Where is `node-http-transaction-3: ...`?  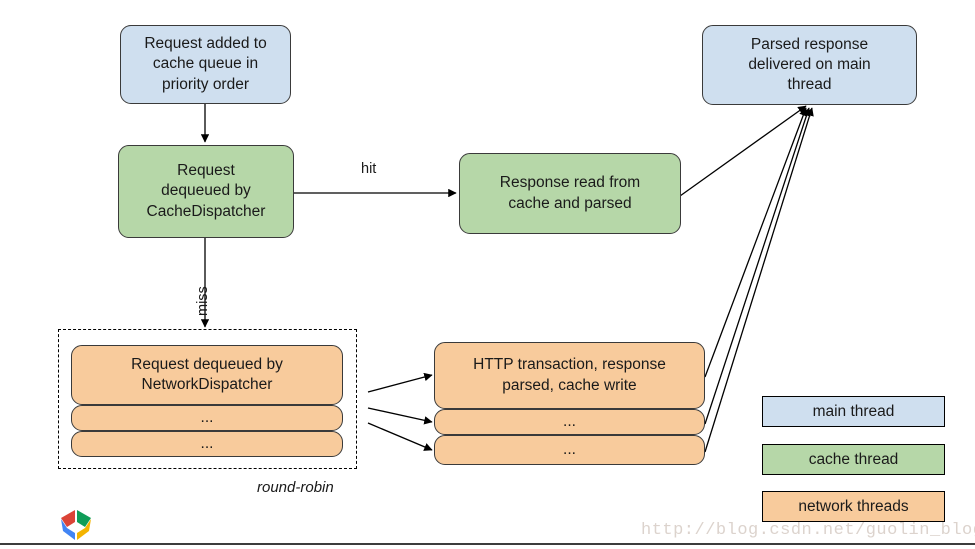 node-http-transaction-3: ... is located at coordinates (569, 450).